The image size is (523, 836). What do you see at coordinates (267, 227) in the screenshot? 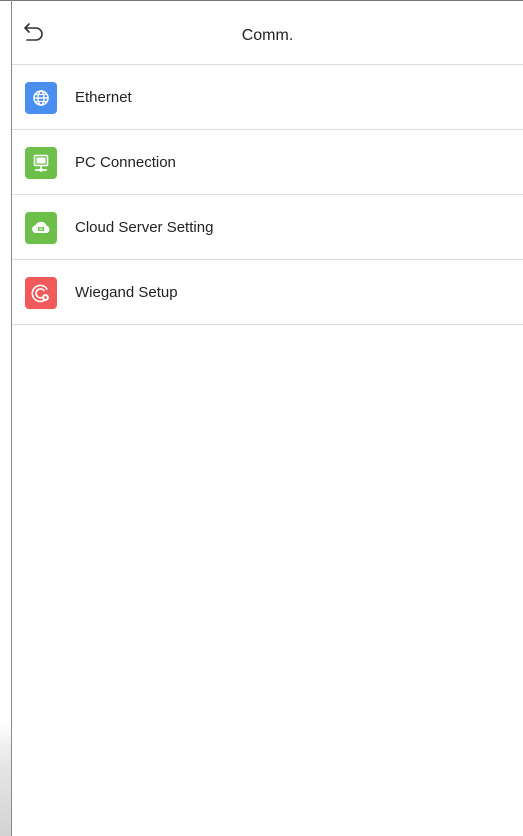
I see `menu-item-cloud-server-setting: Cloud Server Setting` at bounding box center [267, 227].